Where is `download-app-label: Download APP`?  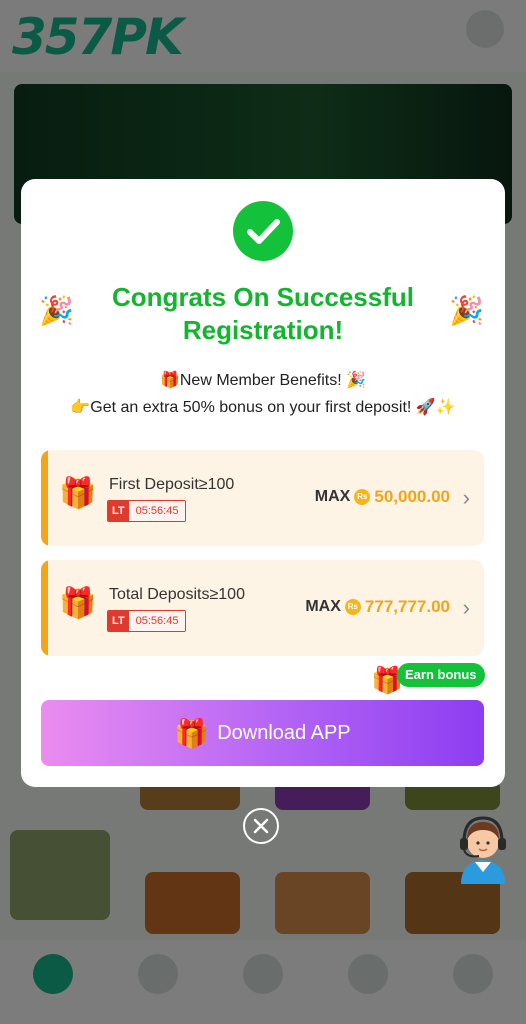 download-app-label: Download APP is located at coordinates (284, 732).